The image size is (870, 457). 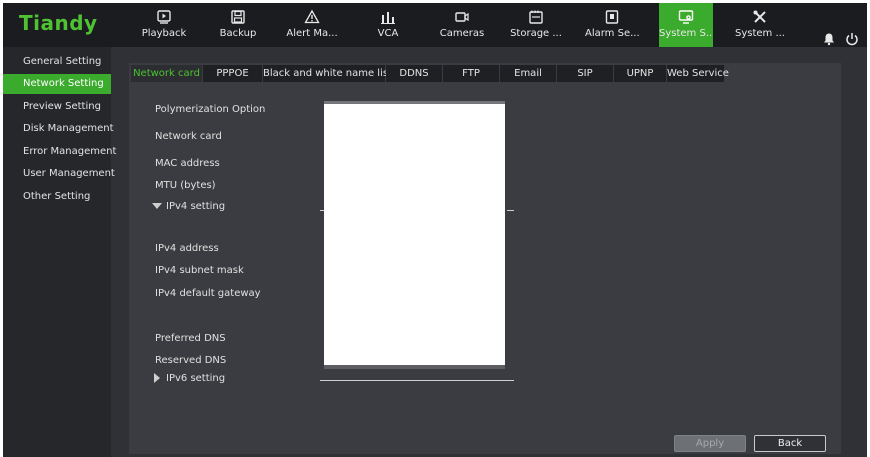 What do you see at coordinates (210, 109) in the screenshot?
I see `polymerization-option-label: Polymerization Option` at bounding box center [210, 109].